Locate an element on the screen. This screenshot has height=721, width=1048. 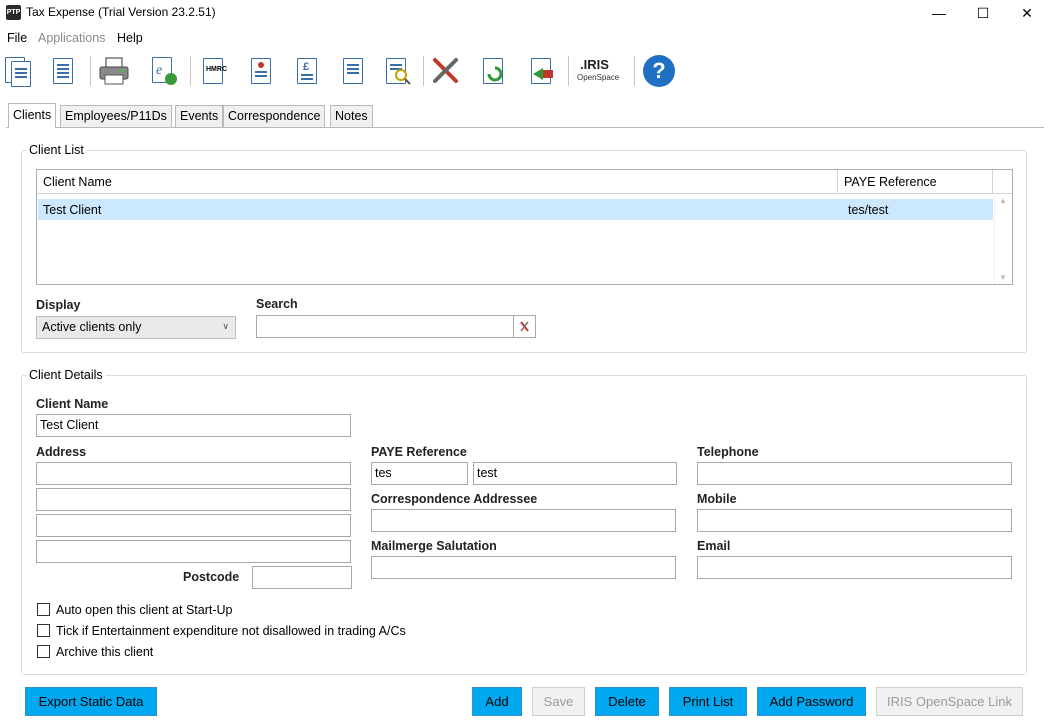
menu-help: Help is located at coordinates (130, 38).